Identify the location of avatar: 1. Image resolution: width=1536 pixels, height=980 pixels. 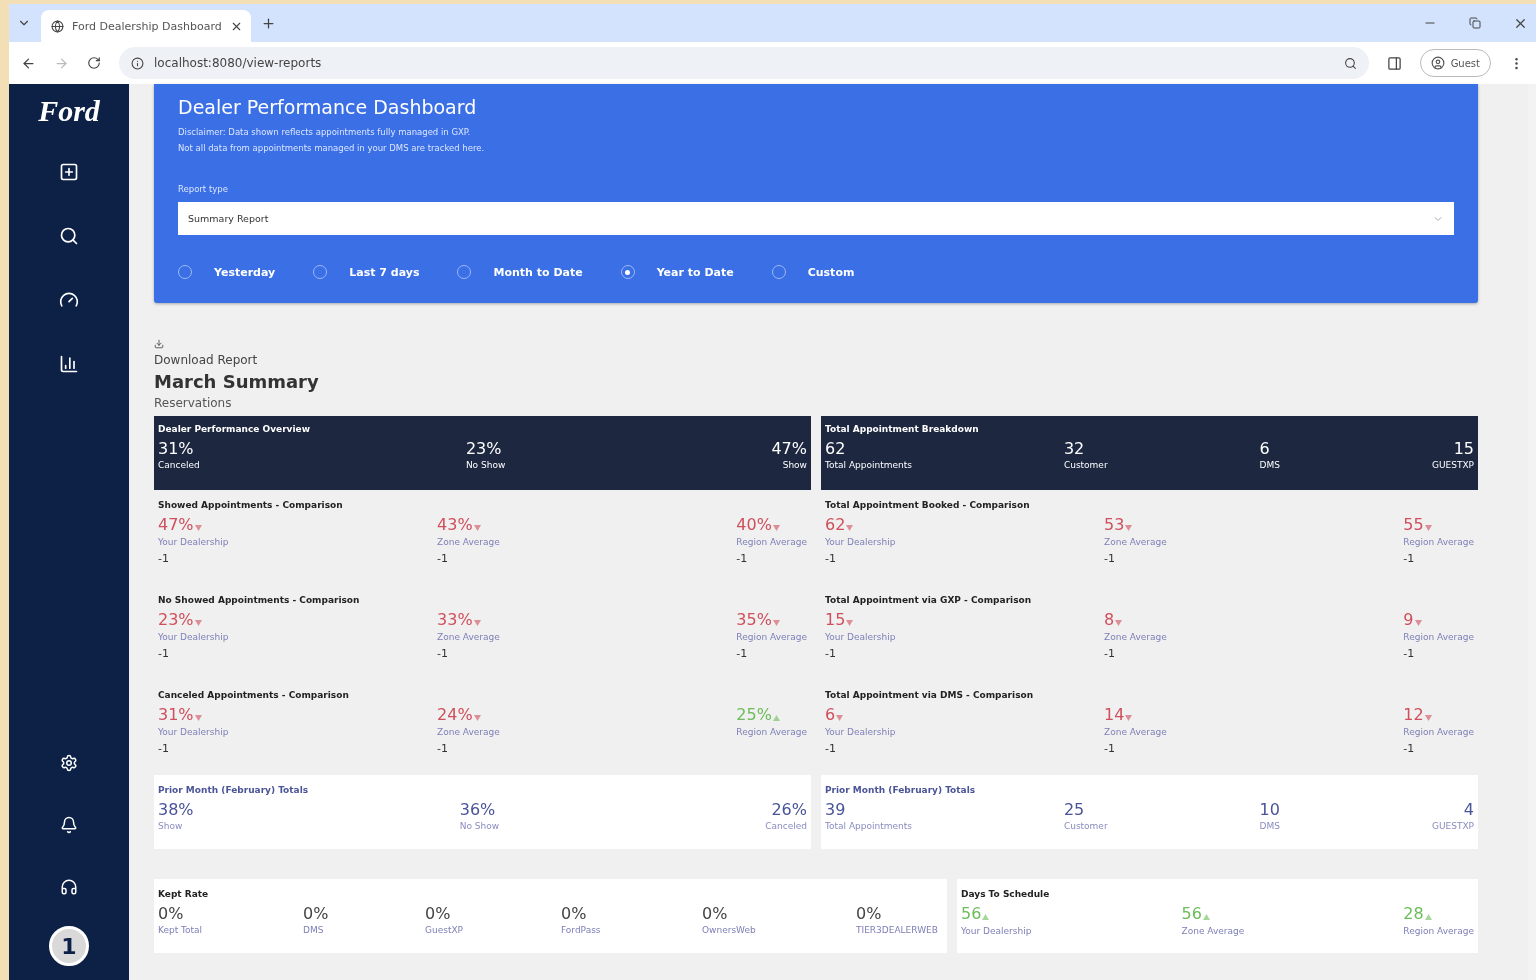
(69, 946).